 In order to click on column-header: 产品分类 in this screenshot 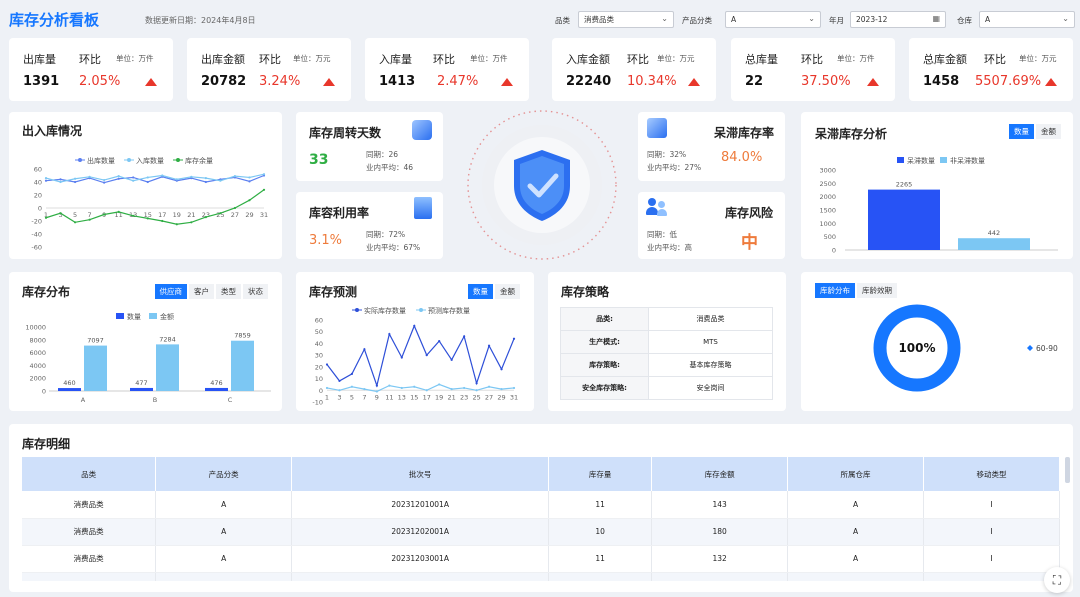, I will do `click(224, 474)`.